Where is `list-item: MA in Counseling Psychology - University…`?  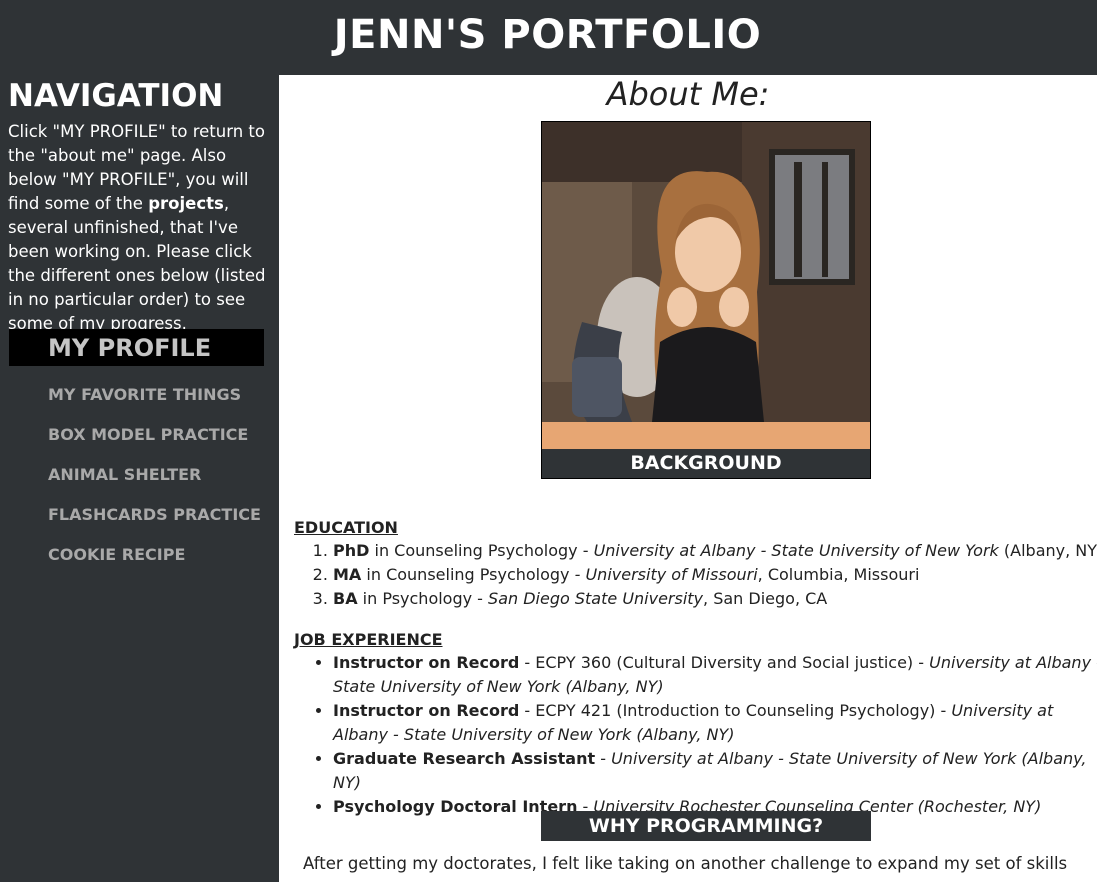 list-item: MA in Counseling Psychology - University… is located at coordinates (715, 575).